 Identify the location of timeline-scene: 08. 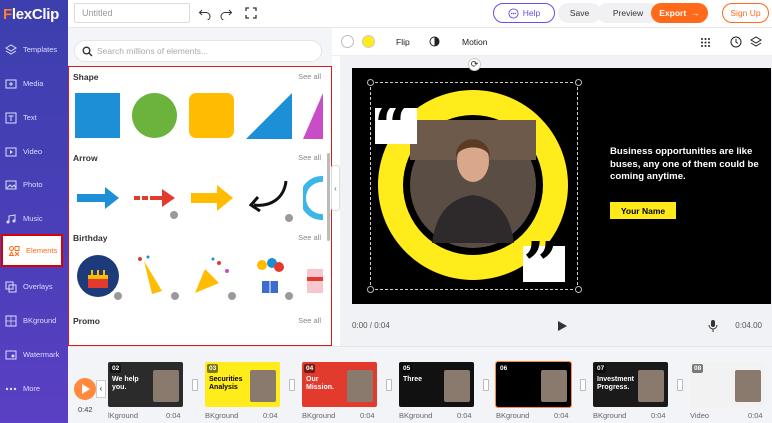
(727, 384).